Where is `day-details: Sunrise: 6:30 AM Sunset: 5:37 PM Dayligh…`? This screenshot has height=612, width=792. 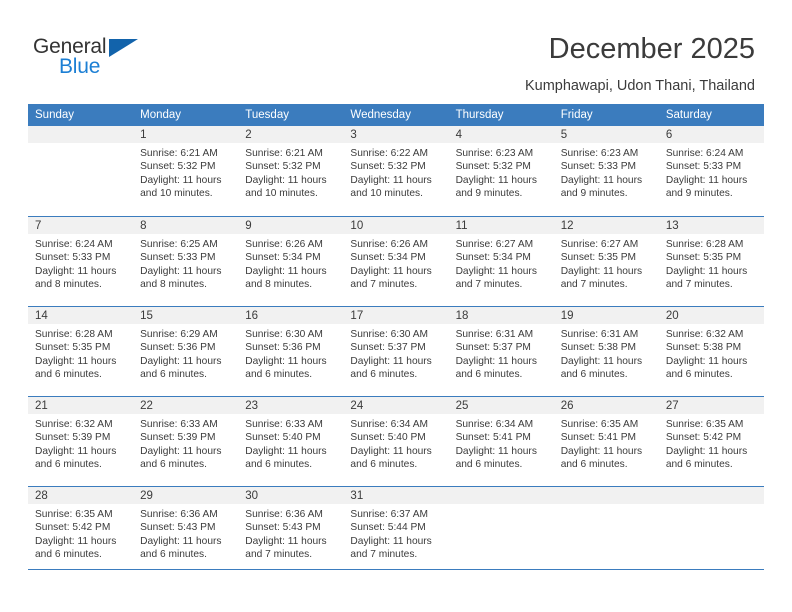 day-details: Sunrise: 6:30 AM Sunset: 5:37 PM Dayligh… is located at coordinates (396, 353).